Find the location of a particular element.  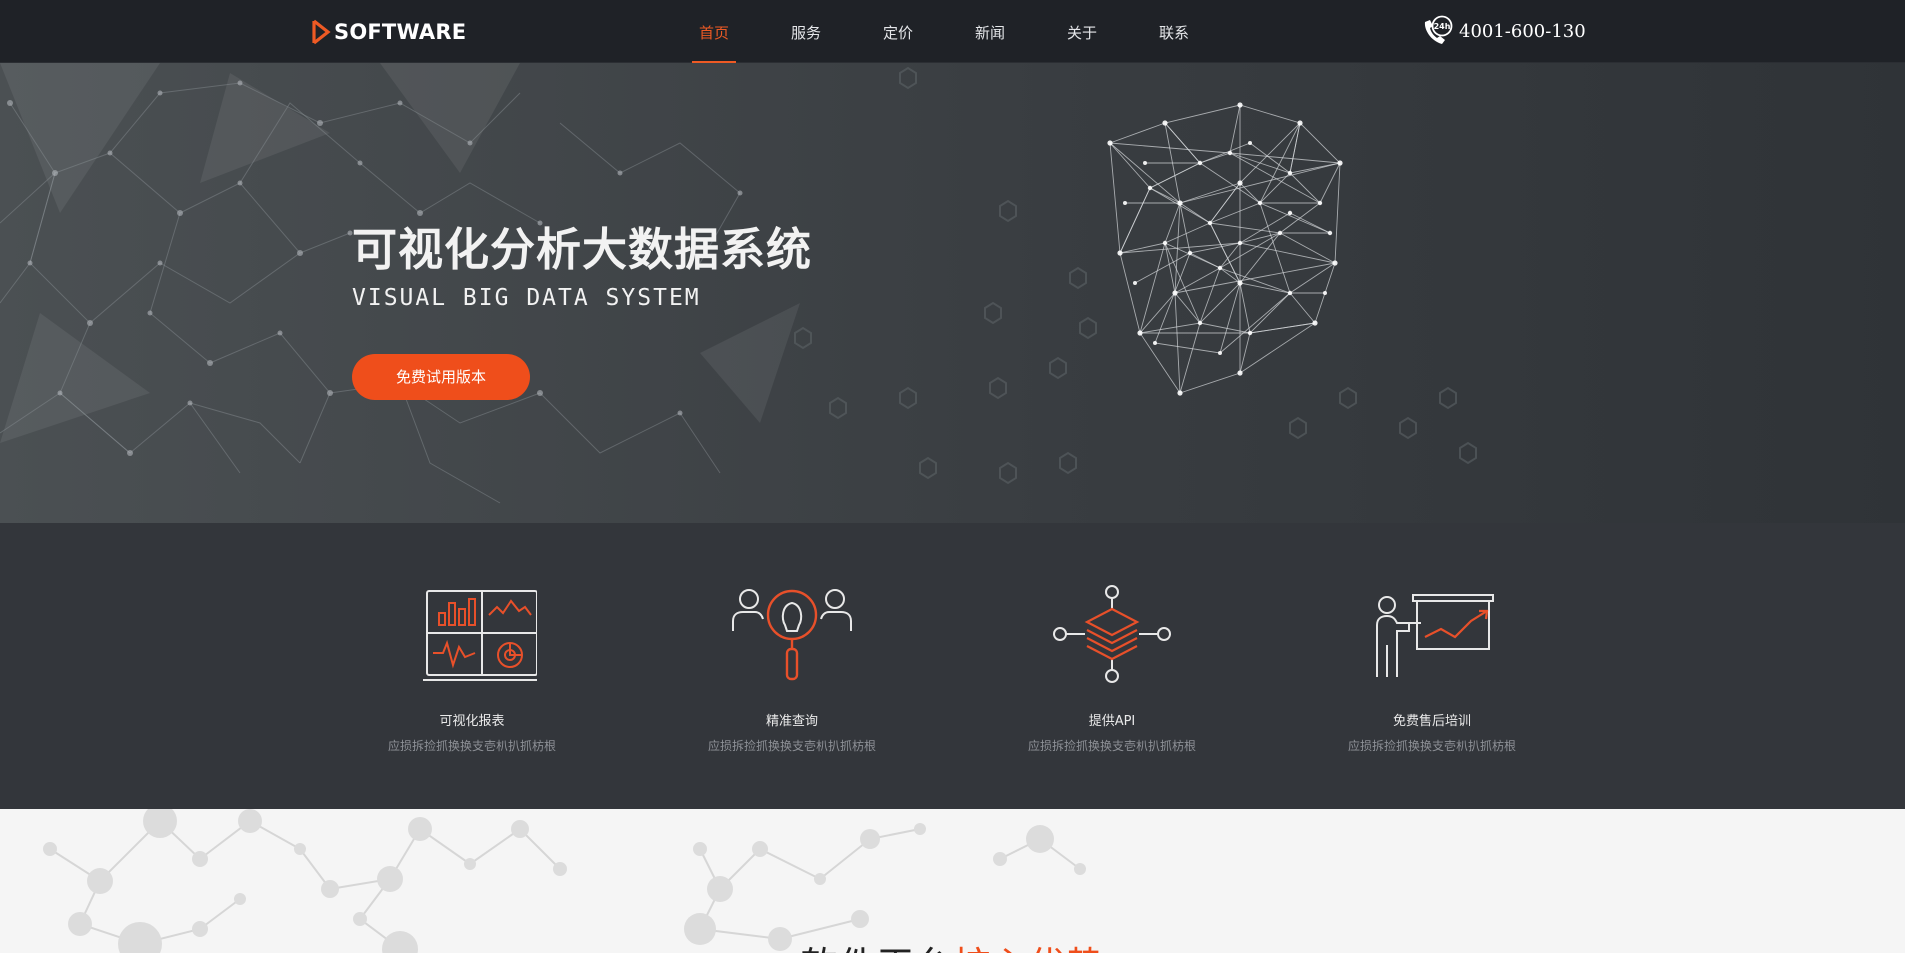

section-title: 软件平台核心优势 is located at coordinates (952, 944).